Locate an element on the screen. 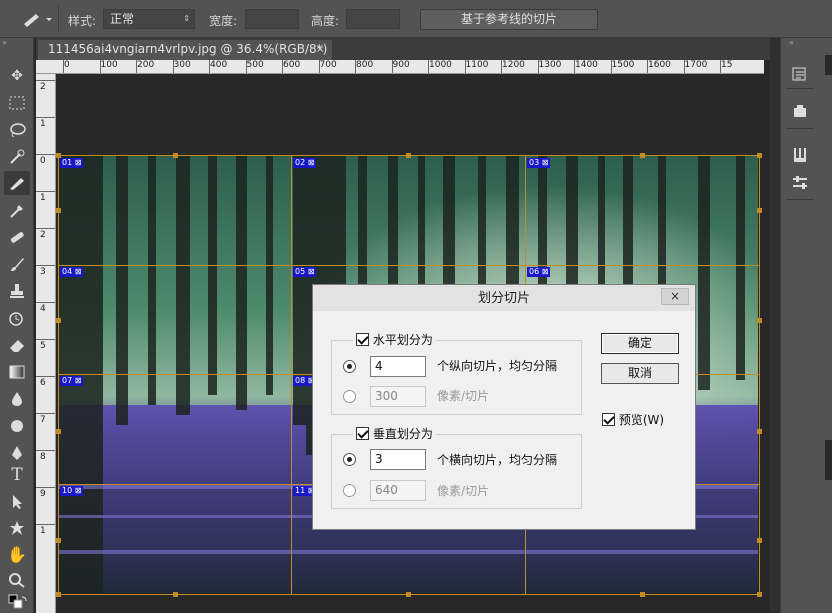 The width and height of the screenshot is (832, 613). dialog-close-button: × is located at coordinates (675, 296).